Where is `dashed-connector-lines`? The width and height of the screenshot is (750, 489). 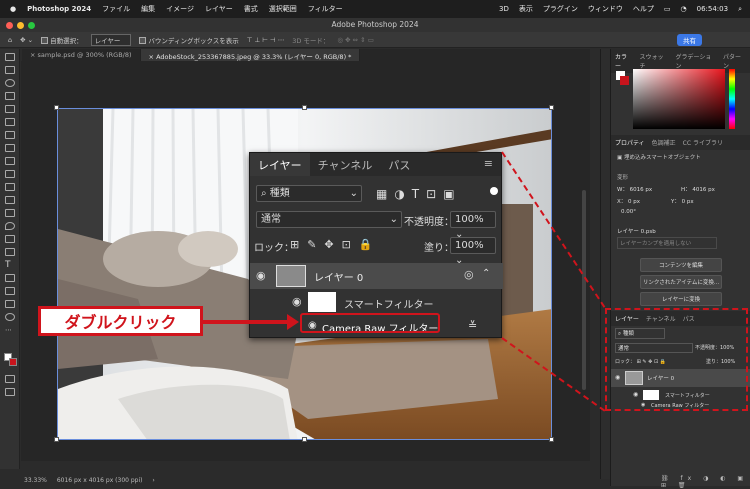 dashed-connector-lines is located at coordinates (553, 281).